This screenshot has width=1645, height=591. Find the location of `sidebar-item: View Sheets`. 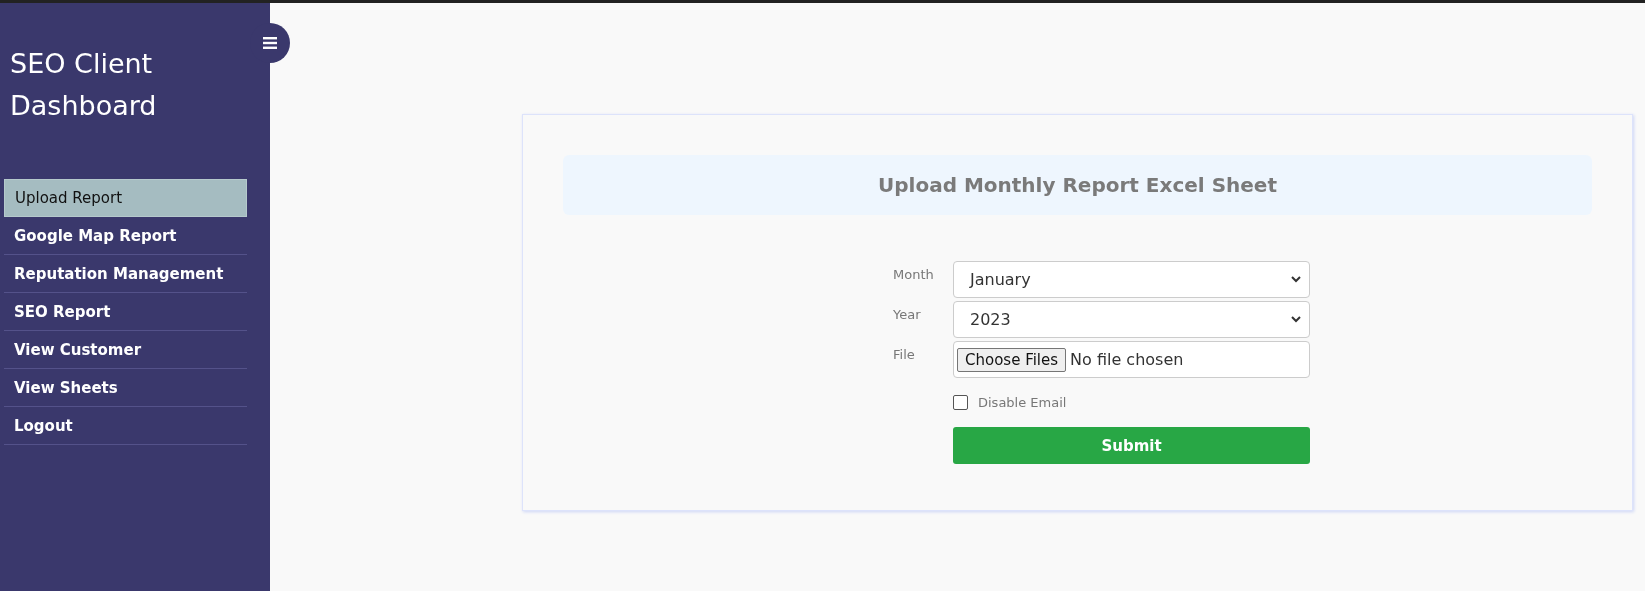

sidebar-item: View Sheets is located at coordinates (125, 388).